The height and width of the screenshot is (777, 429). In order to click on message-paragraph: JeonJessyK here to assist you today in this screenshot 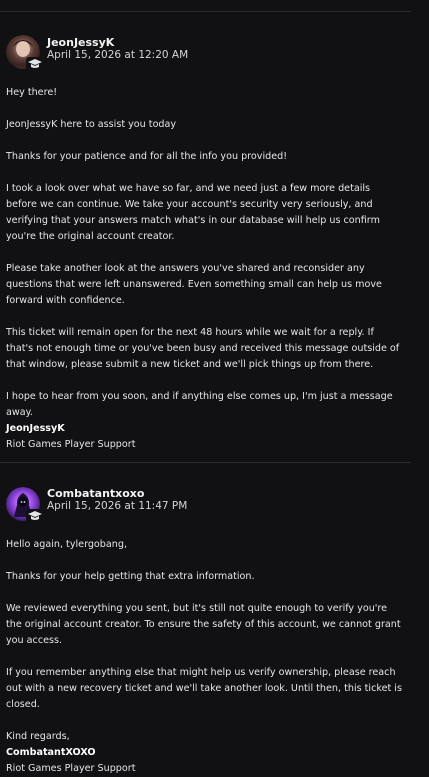, I will do `click(91, 124)`.